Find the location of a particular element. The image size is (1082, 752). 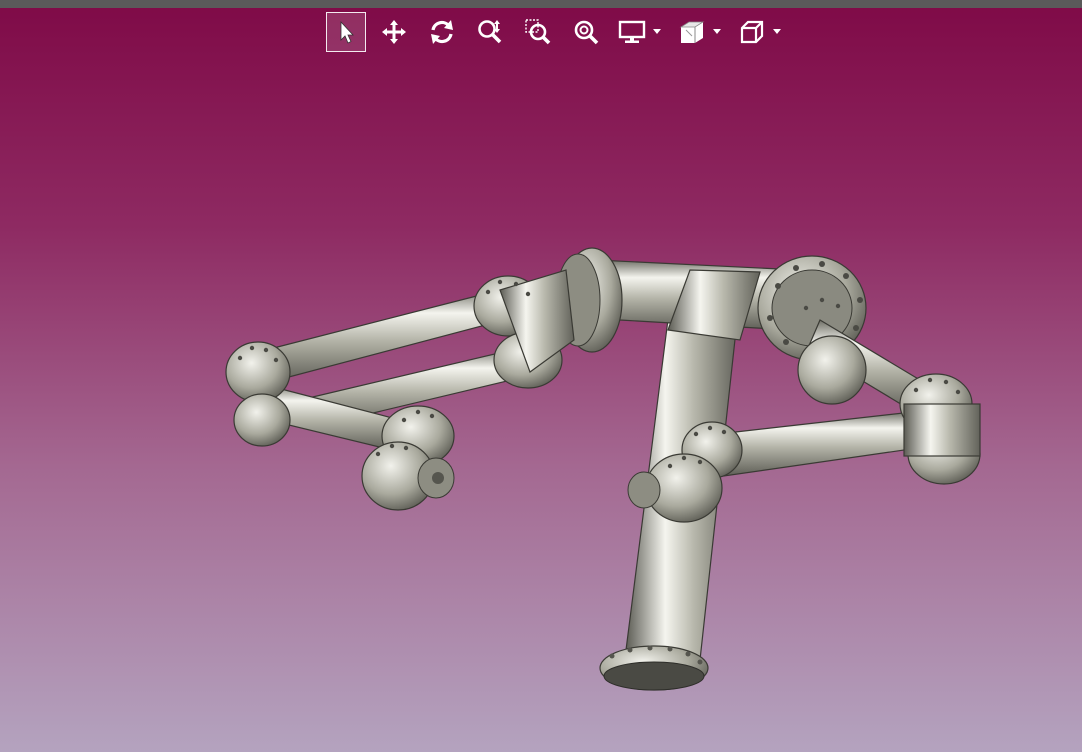

zoom-window-icon is located at coordinates (538, 32).